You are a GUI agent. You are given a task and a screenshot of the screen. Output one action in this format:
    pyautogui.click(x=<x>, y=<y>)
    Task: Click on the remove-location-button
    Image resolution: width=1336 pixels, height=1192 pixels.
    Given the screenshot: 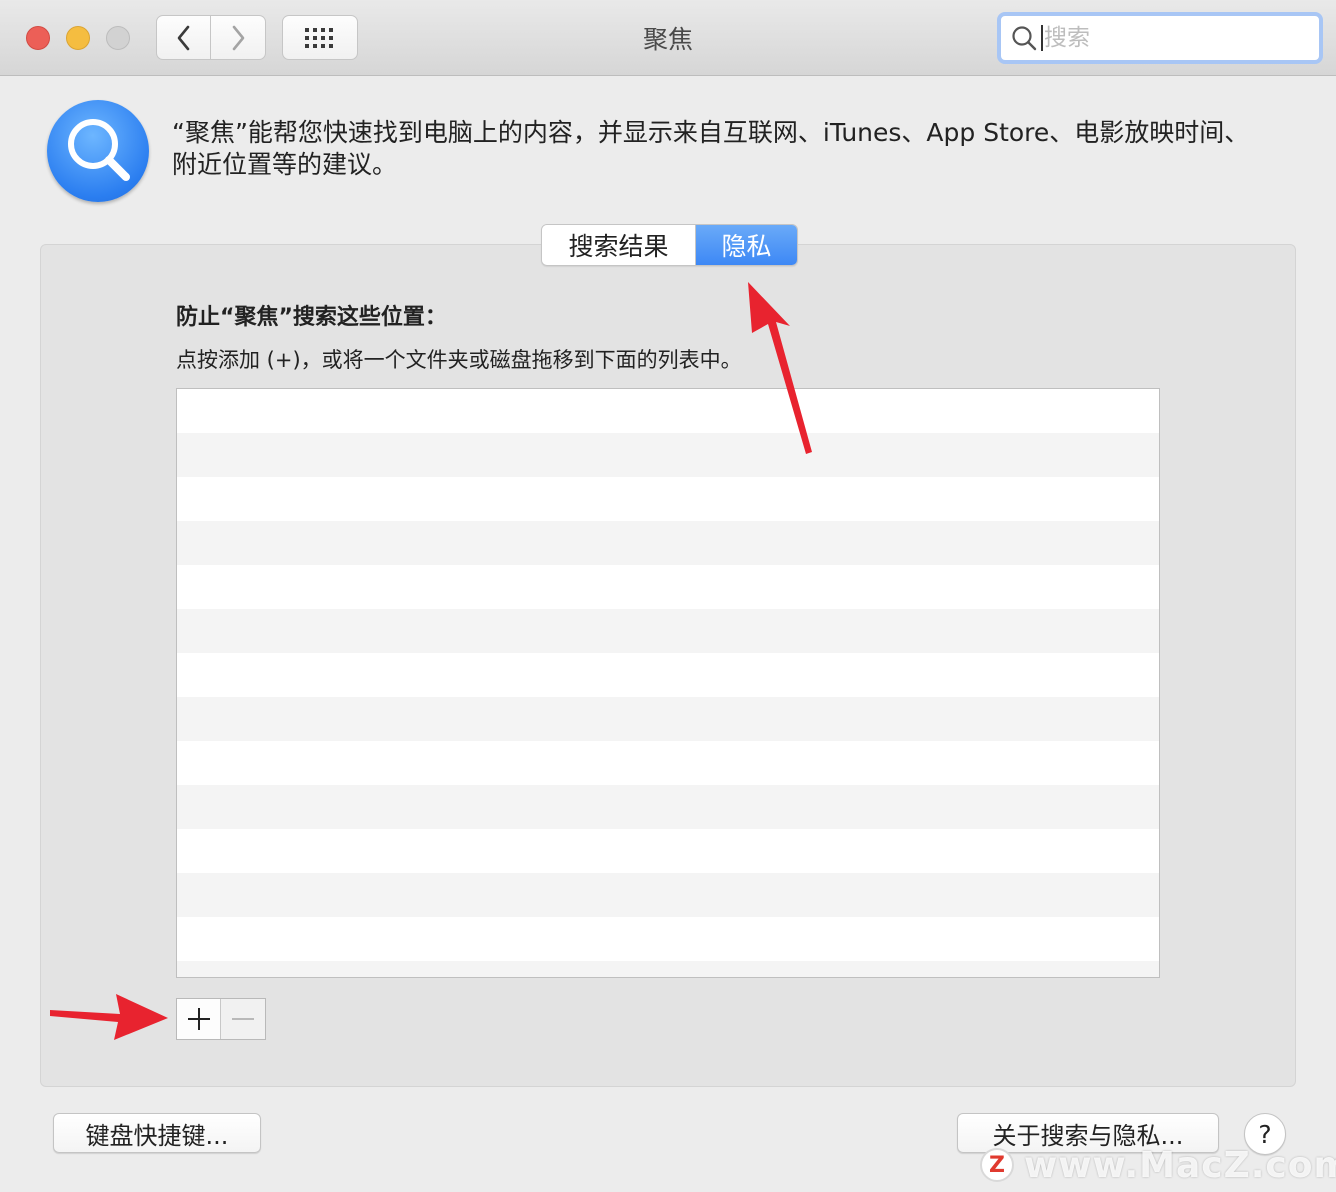 What is the action you would take?
    pyautogui.click(x=243, y=1019)
    